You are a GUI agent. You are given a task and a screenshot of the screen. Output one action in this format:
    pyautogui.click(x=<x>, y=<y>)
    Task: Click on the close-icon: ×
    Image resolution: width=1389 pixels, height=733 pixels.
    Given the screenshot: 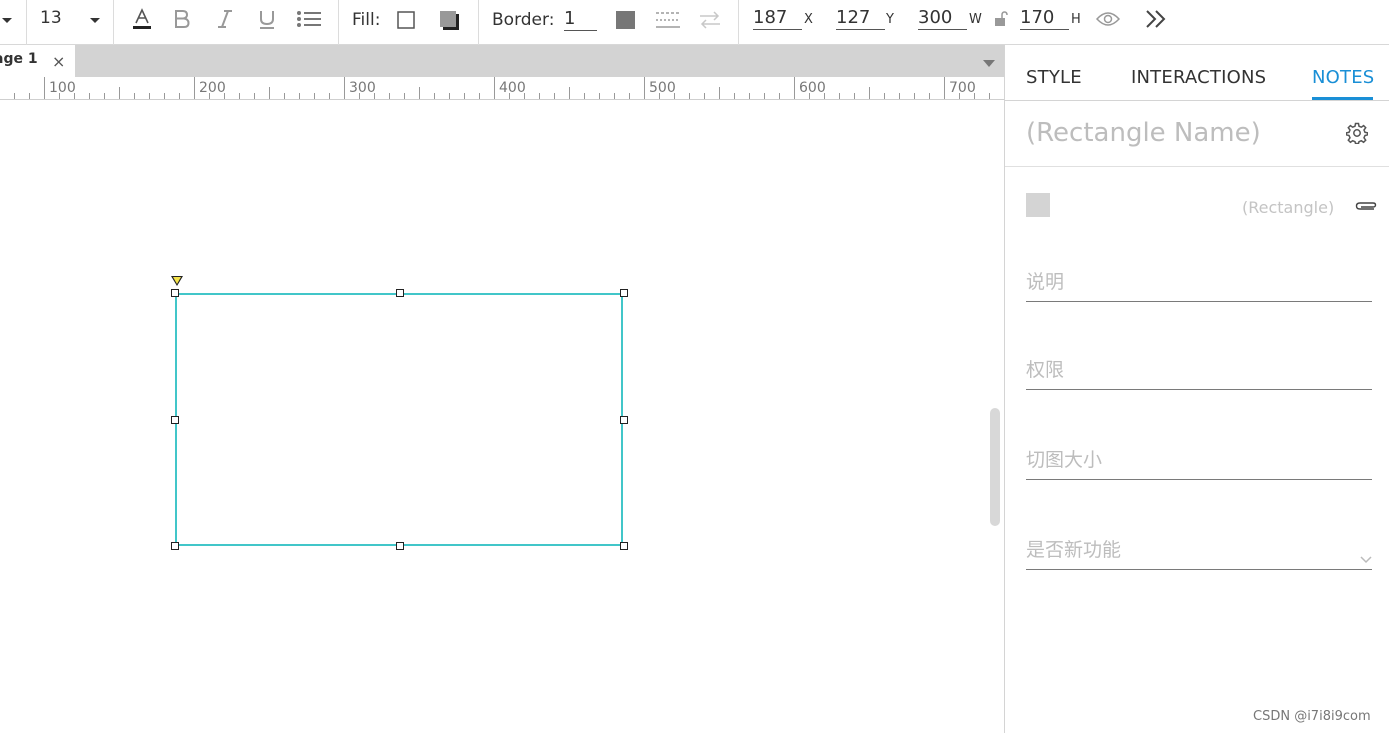 What is the action you would take?
    pyautogui.click(x=58, y=61)
    